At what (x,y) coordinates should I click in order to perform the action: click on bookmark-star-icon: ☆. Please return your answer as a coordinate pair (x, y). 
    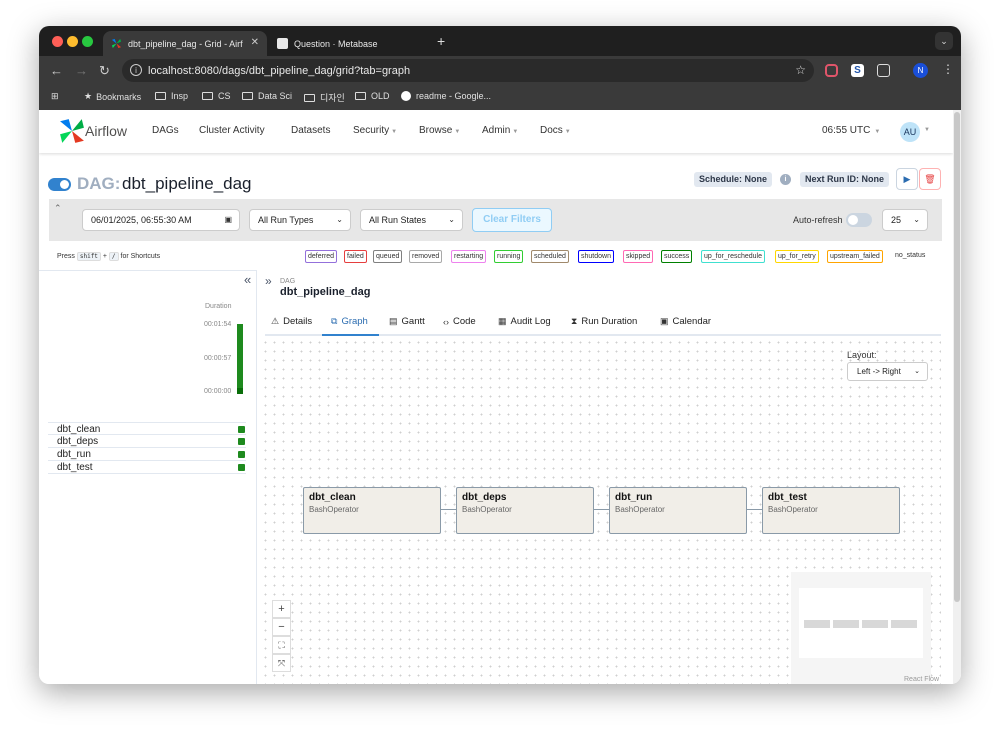
    Looking at the image, I should click on (800, 70).